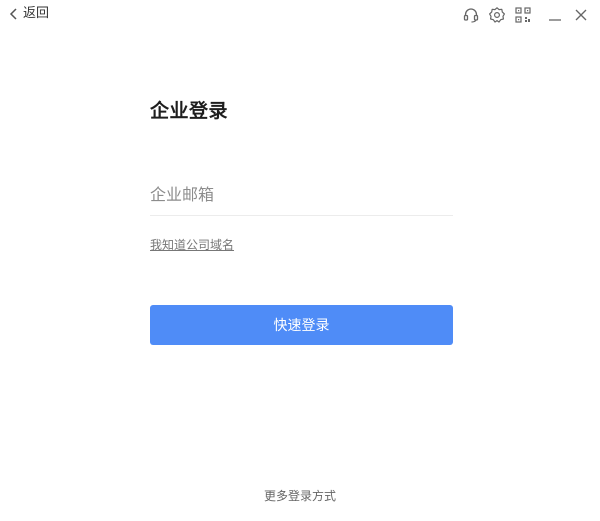 This screenshot has height=521, width=600. Describe the element at coordinates (36, 13) in the screenshot. I see `back-label: 返回` at that location.